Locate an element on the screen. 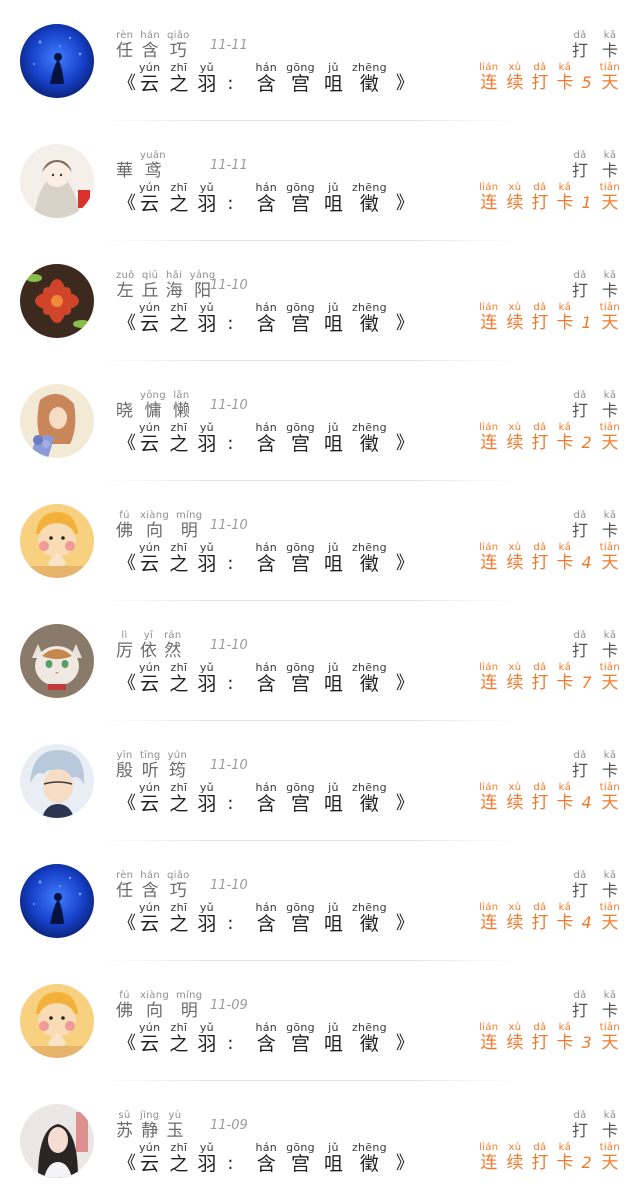 The image size is (640, 1200). title-part-pinyin: hán is located at coordinates (266, 787).